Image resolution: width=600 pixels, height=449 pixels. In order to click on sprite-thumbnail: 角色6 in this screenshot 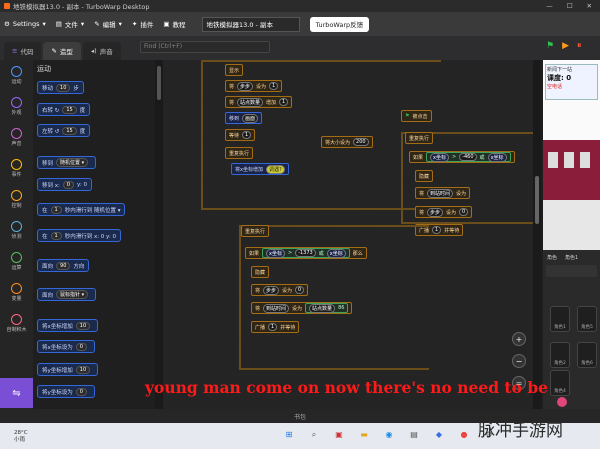, I will do `click(587, 355)`.